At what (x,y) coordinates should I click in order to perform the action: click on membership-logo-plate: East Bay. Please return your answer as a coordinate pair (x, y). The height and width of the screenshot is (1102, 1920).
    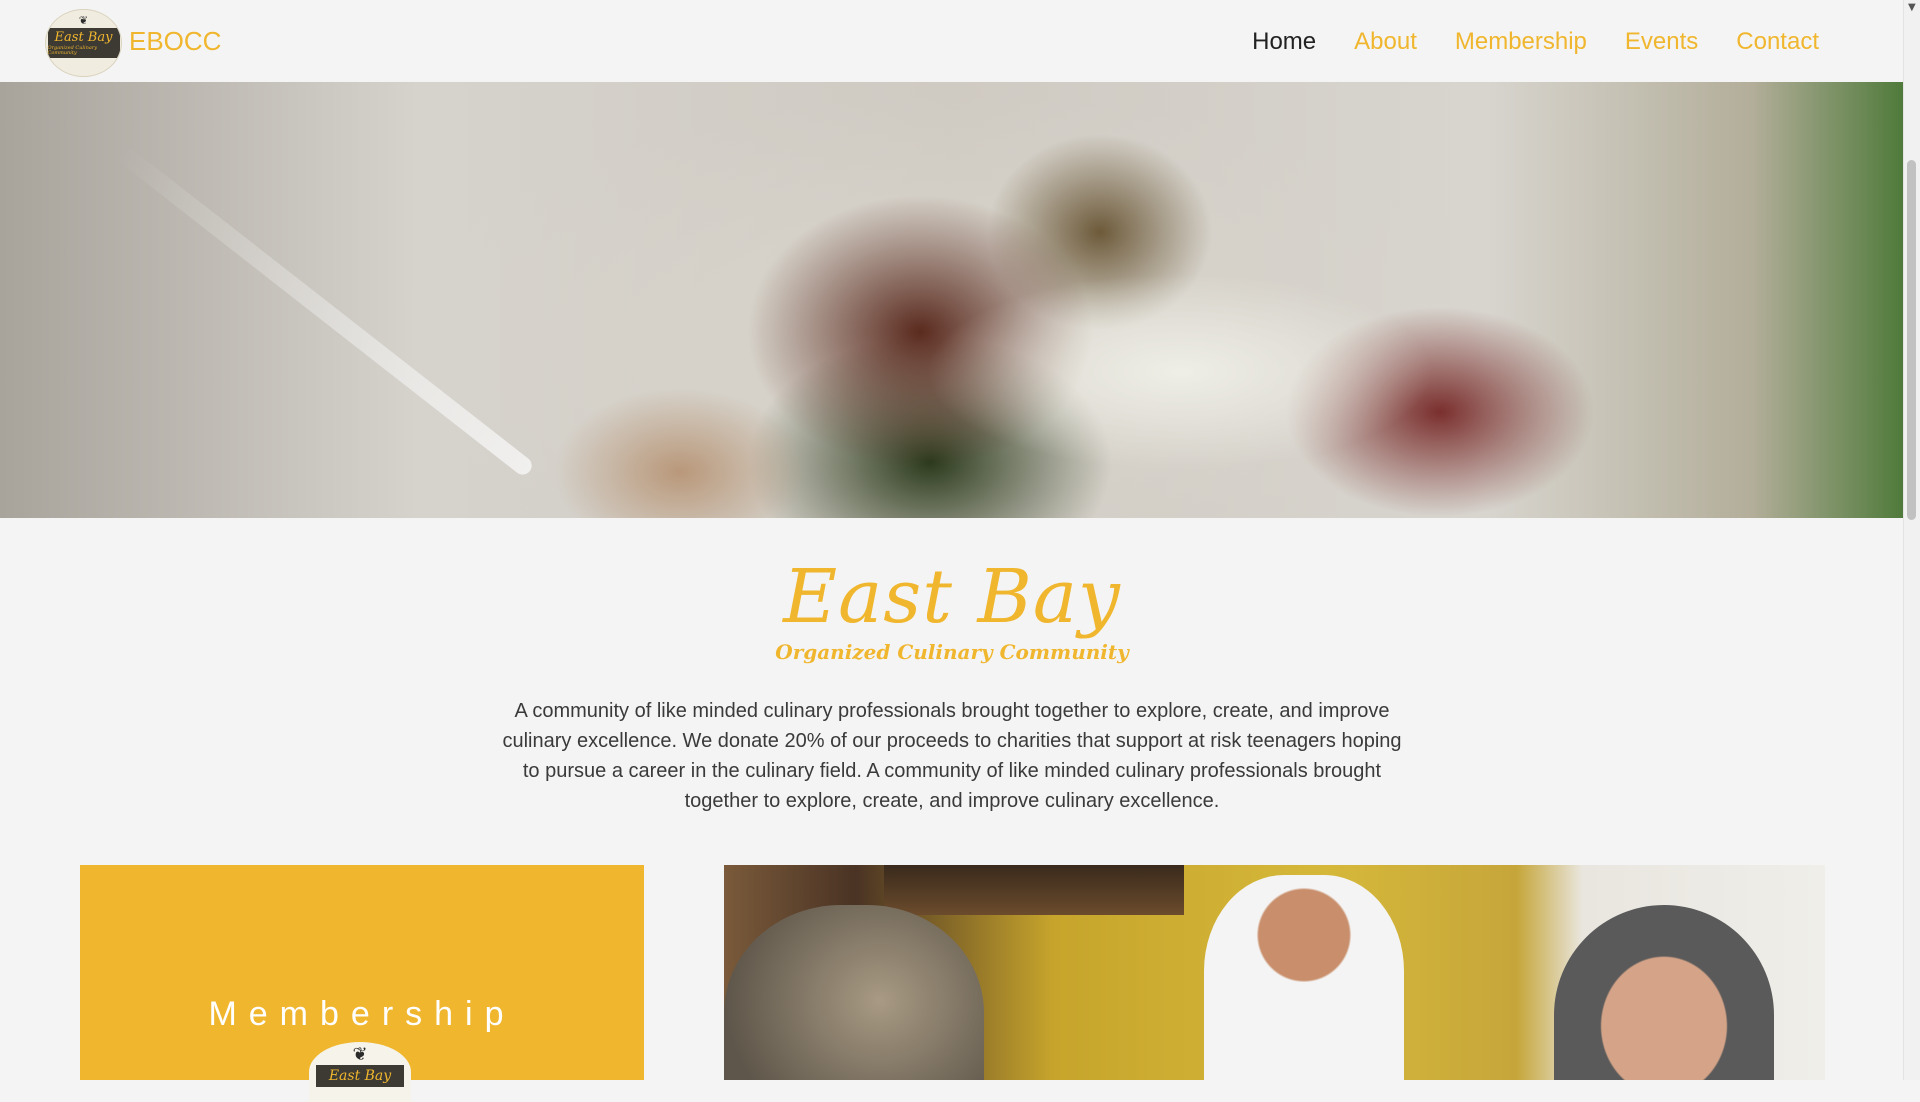
    Looking at the image, I should click on (360, 1076).